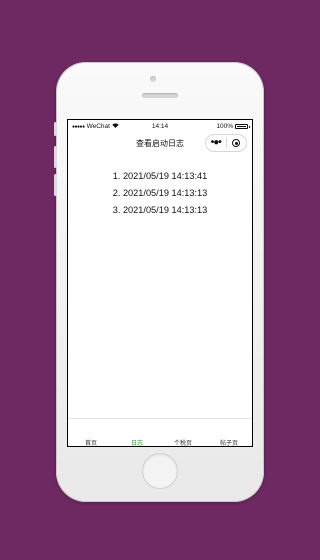 This screenshot has height=560, width=320. Describe the element at coordinates (224, 126) in the screenshot. I see `battery-percent: 100%` at that location.